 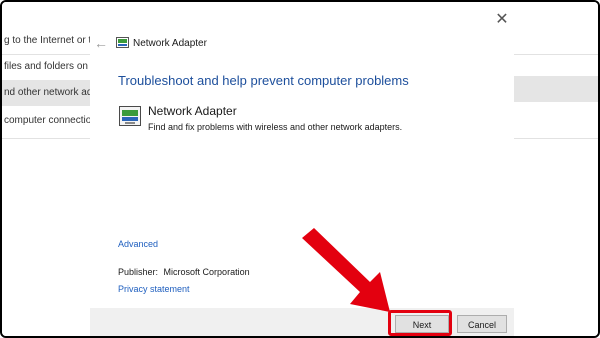 I want to click on advanced-link: Advanced, so click(x=138, y=244).